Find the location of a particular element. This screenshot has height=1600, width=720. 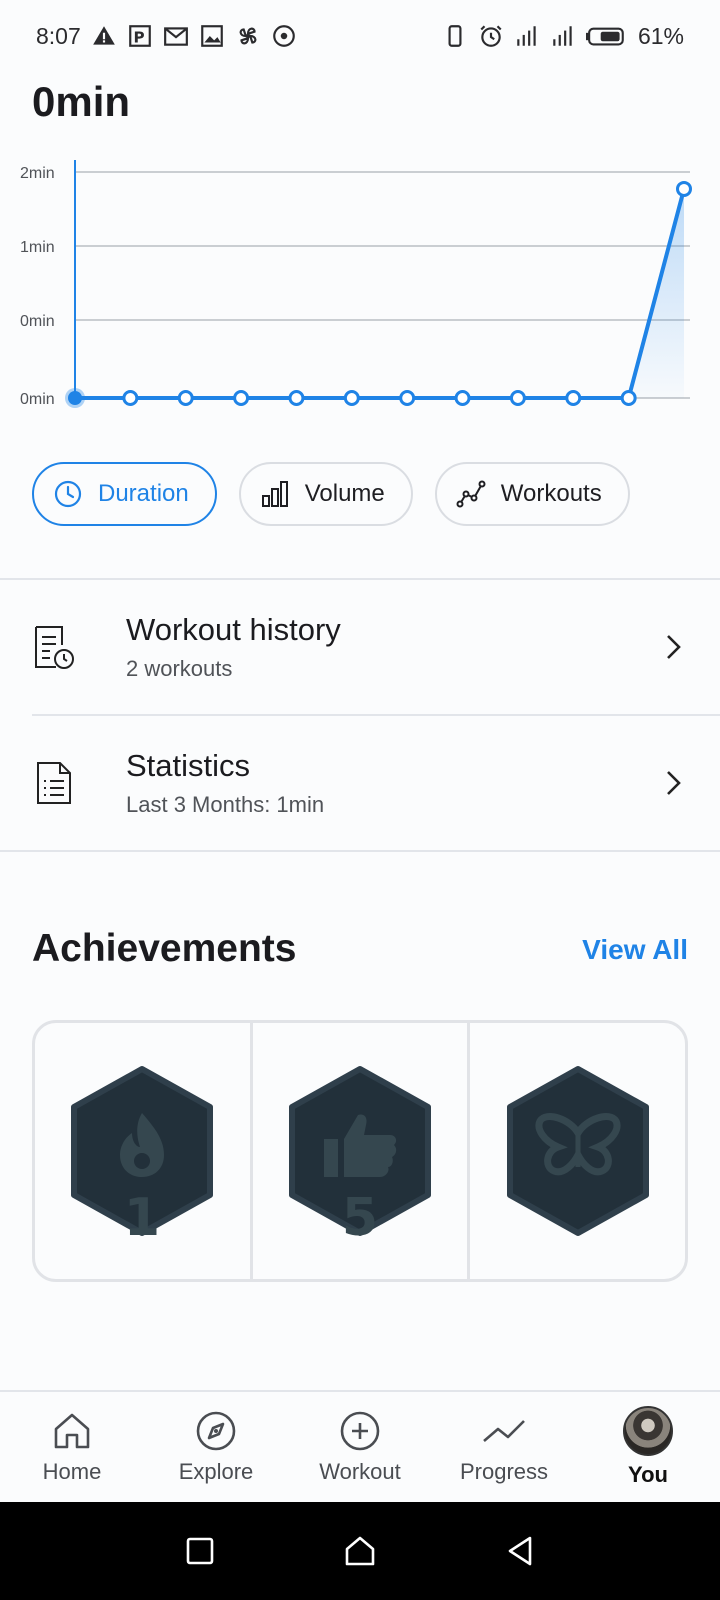

badge-number: 1 is located at coordinates (142, 1213).